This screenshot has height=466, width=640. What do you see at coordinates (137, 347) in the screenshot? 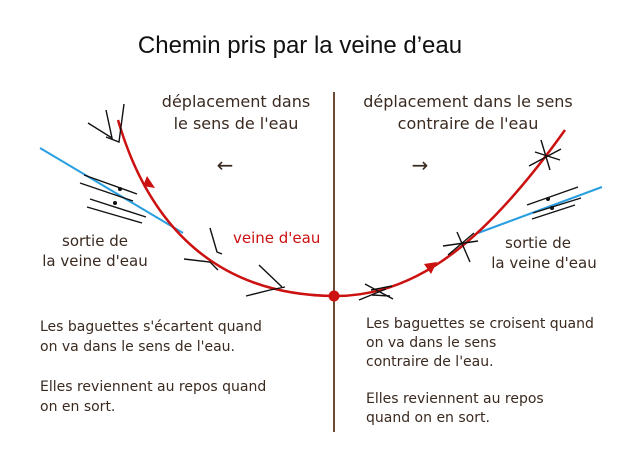
I see `left-note-line2: on va dans le sens de l'eau.` at bounding box center [137, 347].